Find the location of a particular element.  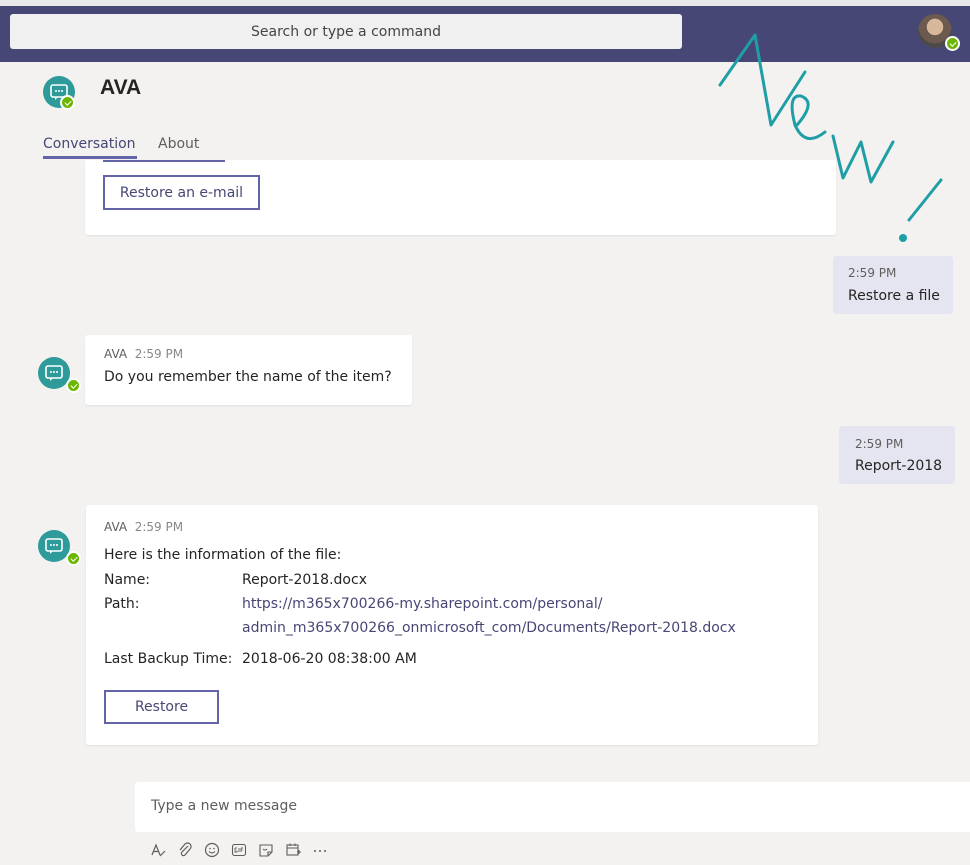

path-label: Path: is located at coordinates (122, 604).